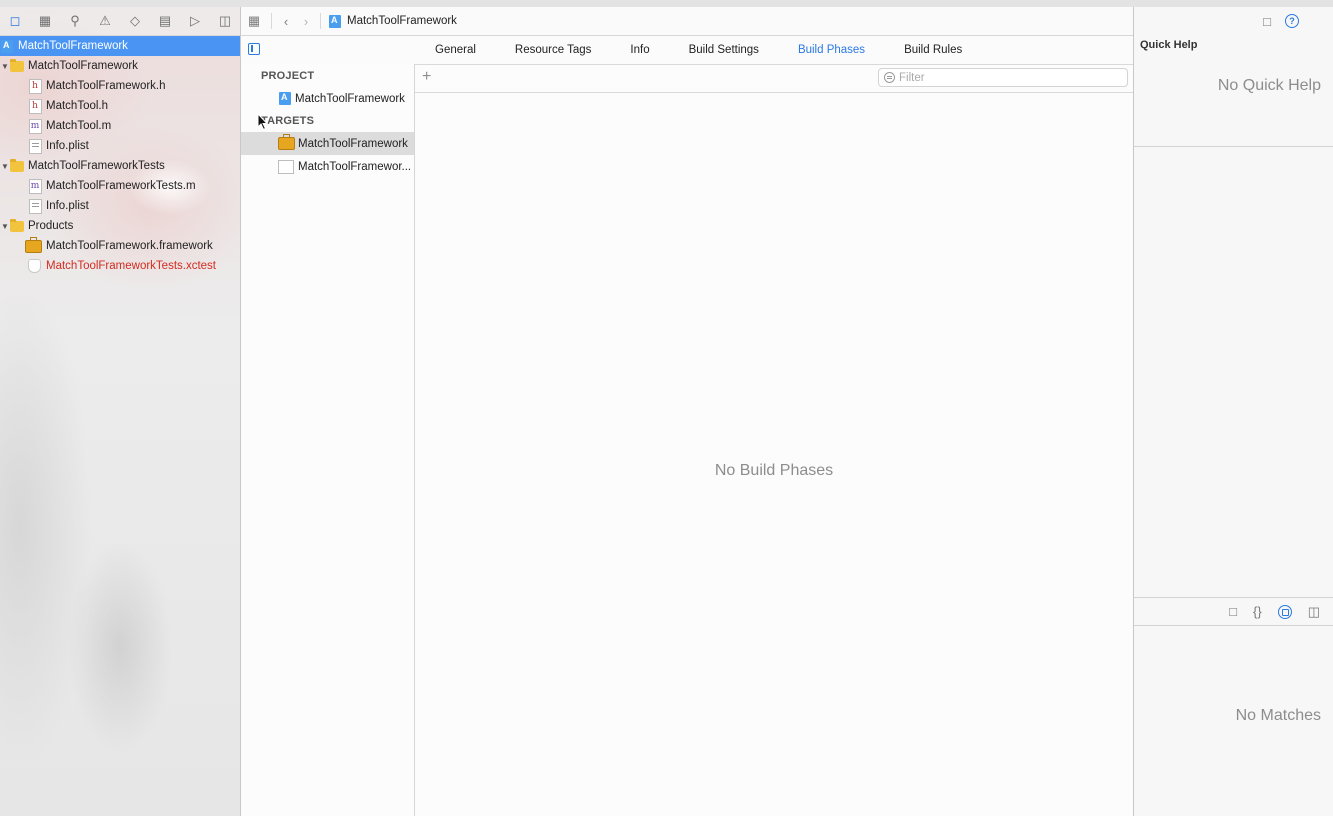  I want to click on tree-item-label: MatchToolFrameworkTests.m, so click(121, 186).